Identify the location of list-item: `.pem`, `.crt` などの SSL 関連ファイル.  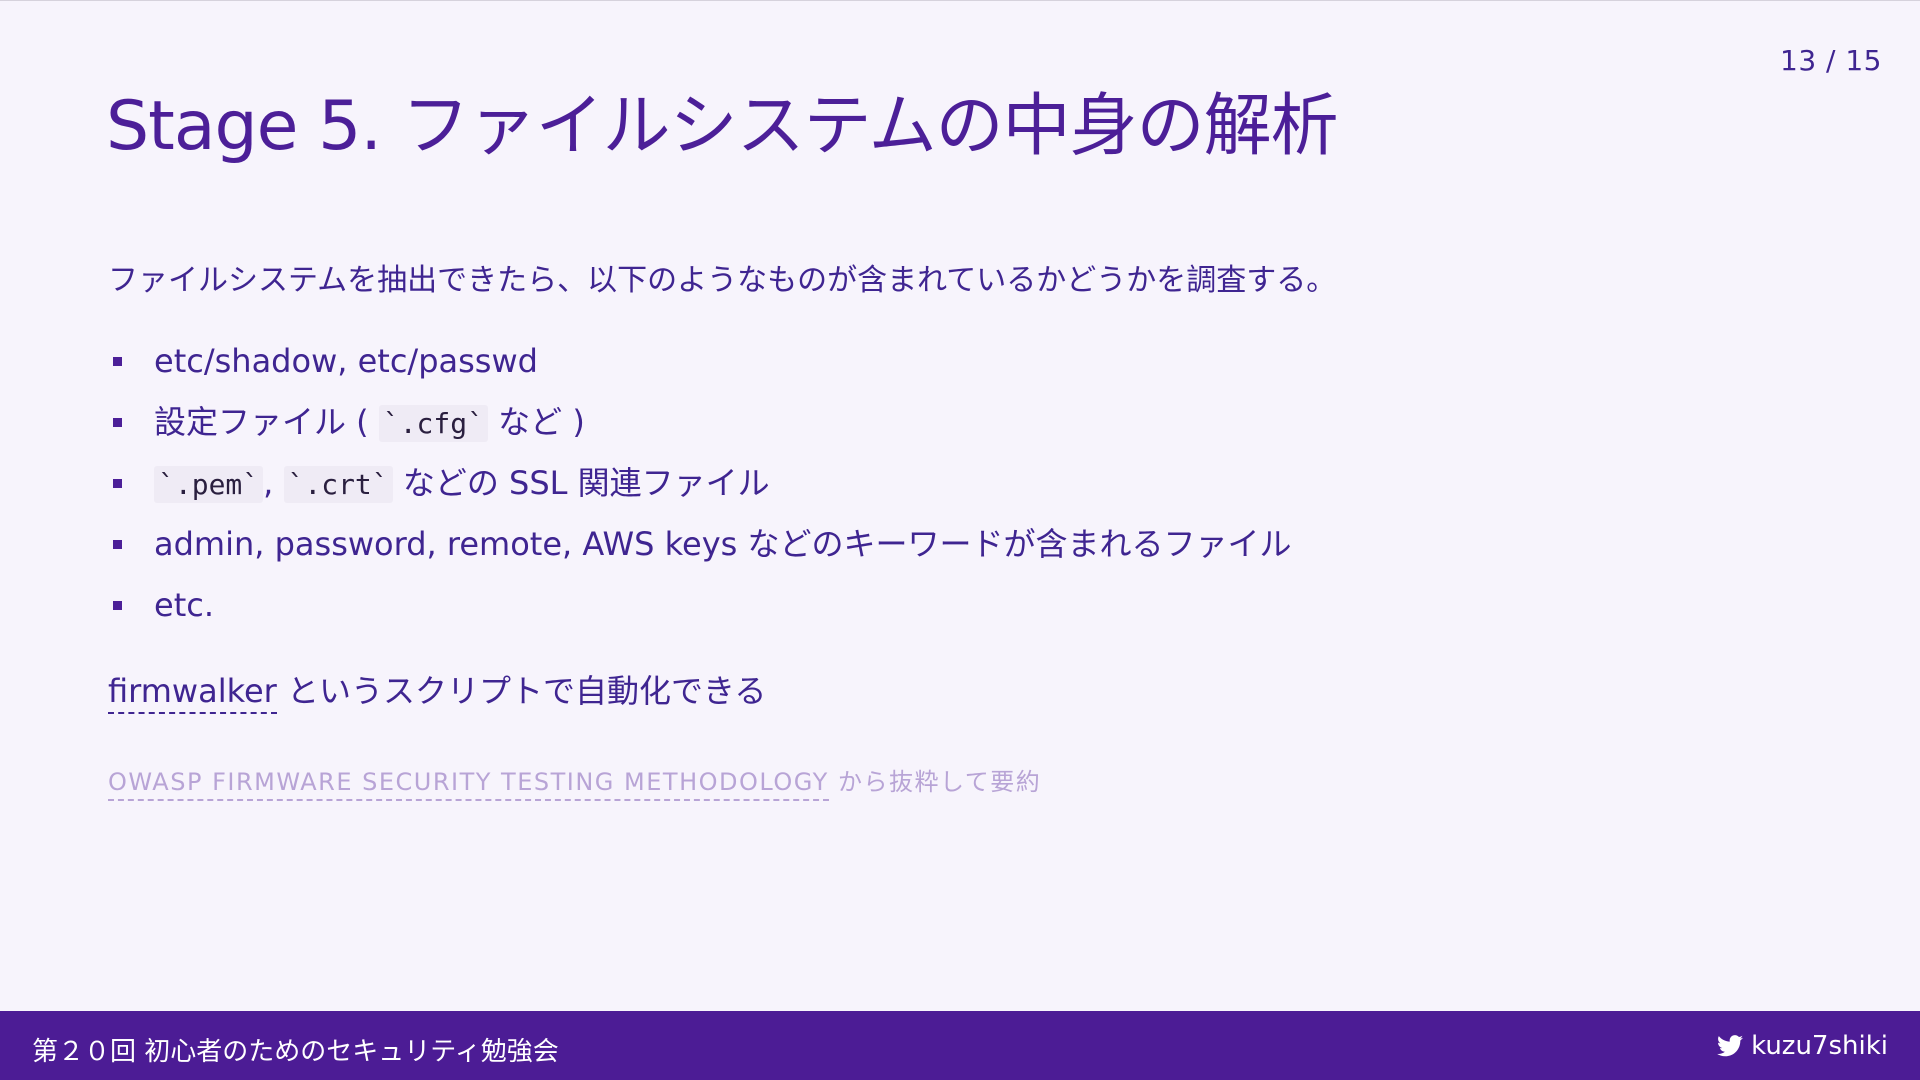
(699, 488).